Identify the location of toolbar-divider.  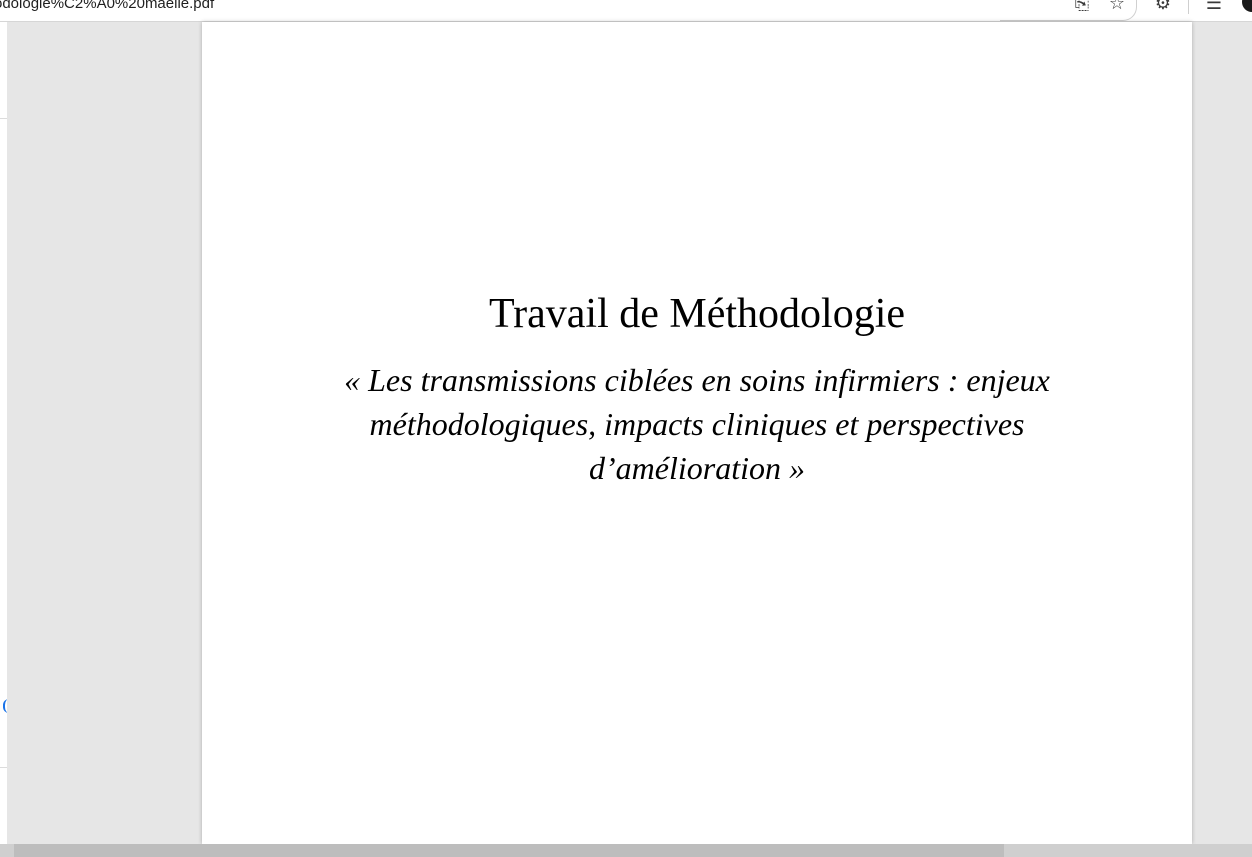
(1188, 7).